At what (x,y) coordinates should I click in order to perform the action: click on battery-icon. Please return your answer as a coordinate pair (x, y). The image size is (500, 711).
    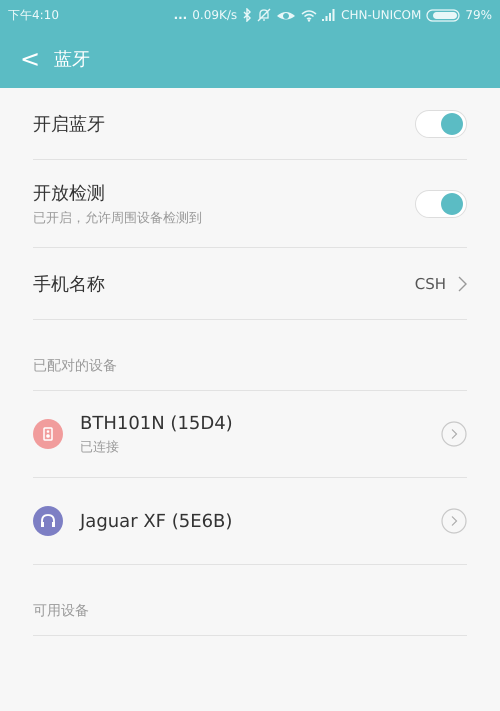
    Looking at the image, I should click on (443, 15).